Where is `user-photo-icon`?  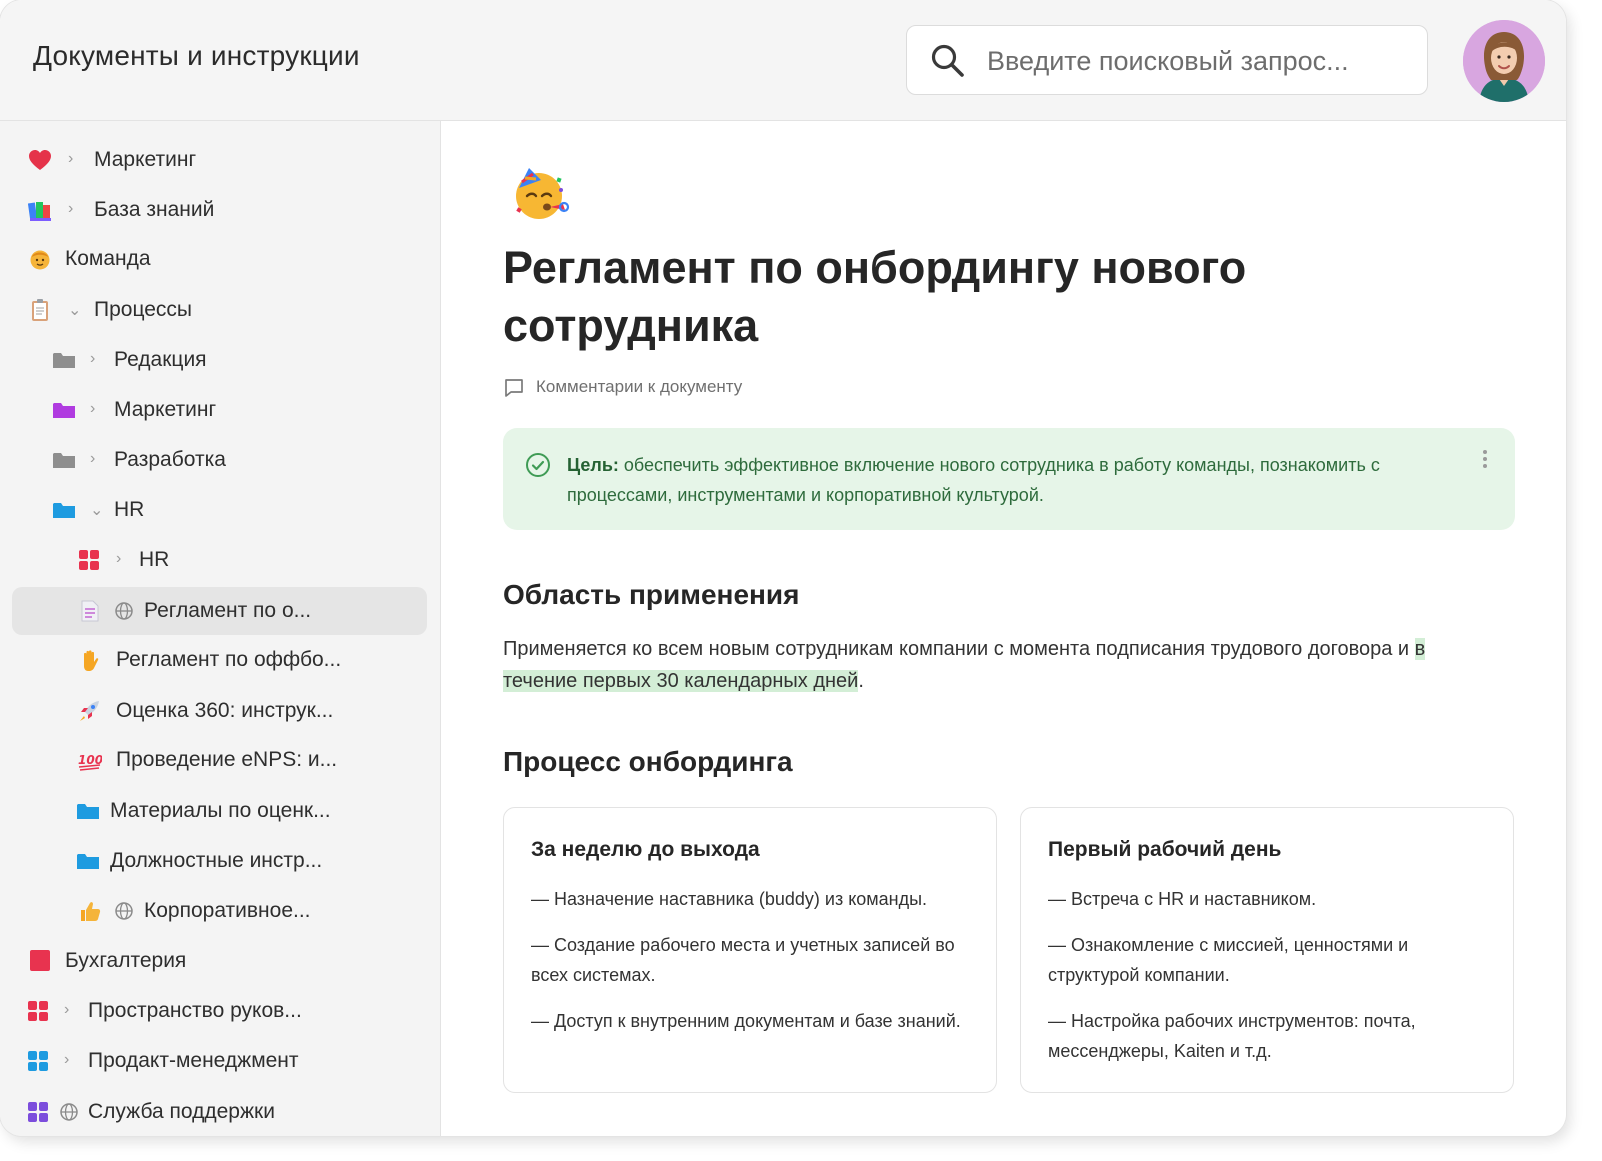 user-photo-icon is located at coordinates (1504, 61).